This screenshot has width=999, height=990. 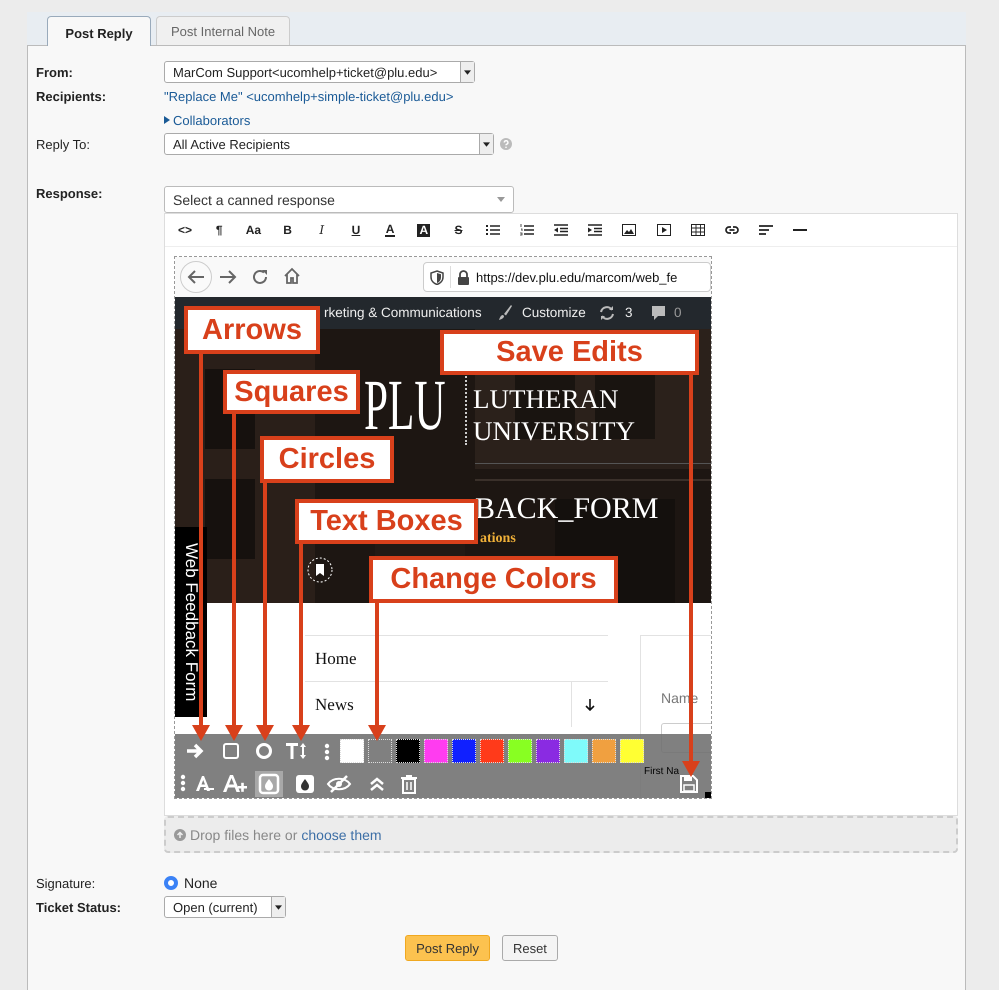 What do you see at coordinates (341, 834) in the screenshot?
I see `choose-files-link: choose them` at bounding box center [341, 834].